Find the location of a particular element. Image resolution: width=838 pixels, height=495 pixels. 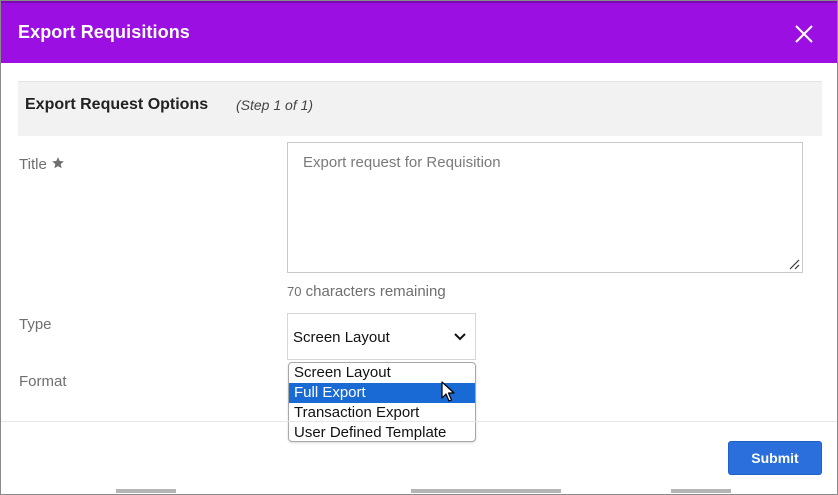

title-label: Title is located at coordinates (42, 164).